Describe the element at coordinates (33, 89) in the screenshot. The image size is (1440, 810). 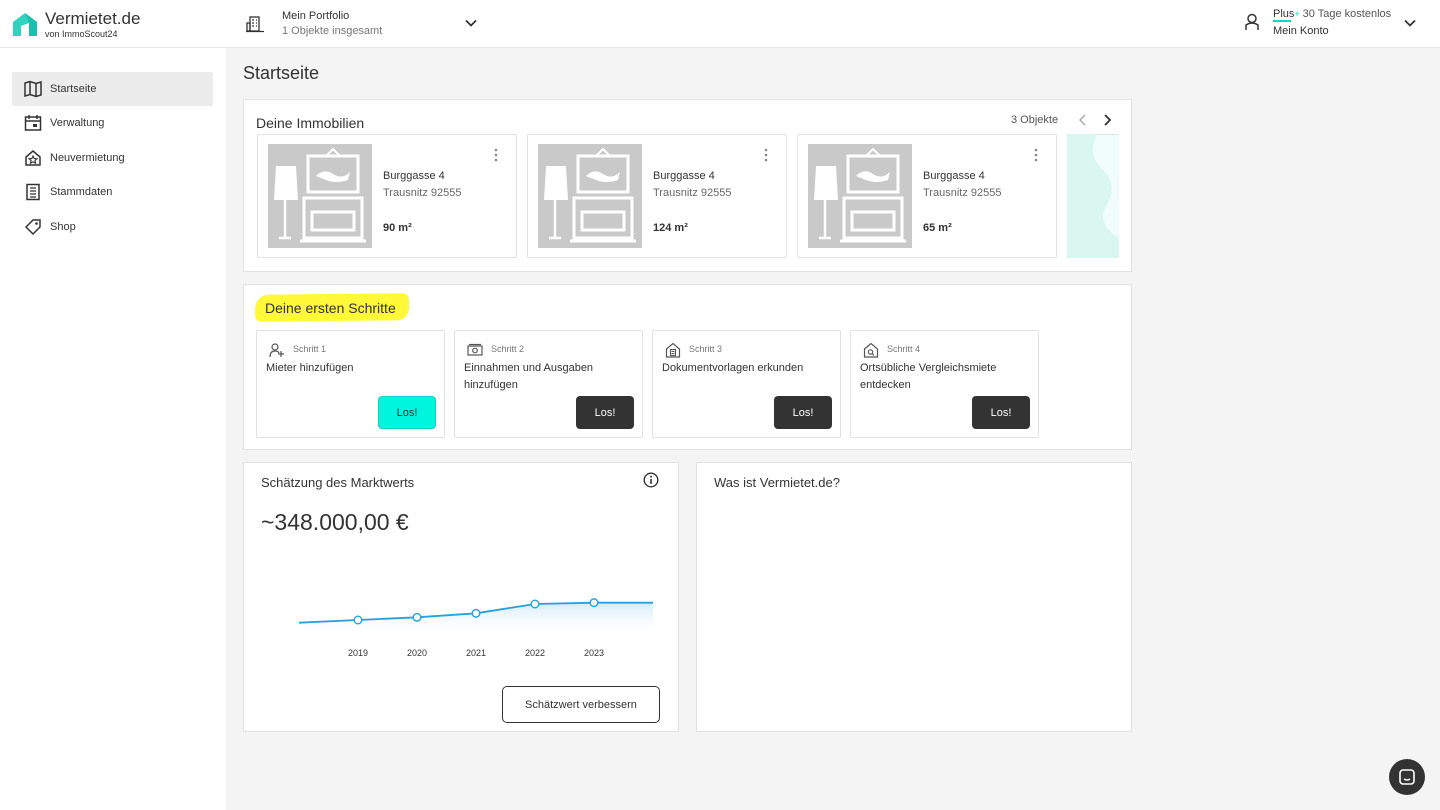
I see `map-icon` at that location.